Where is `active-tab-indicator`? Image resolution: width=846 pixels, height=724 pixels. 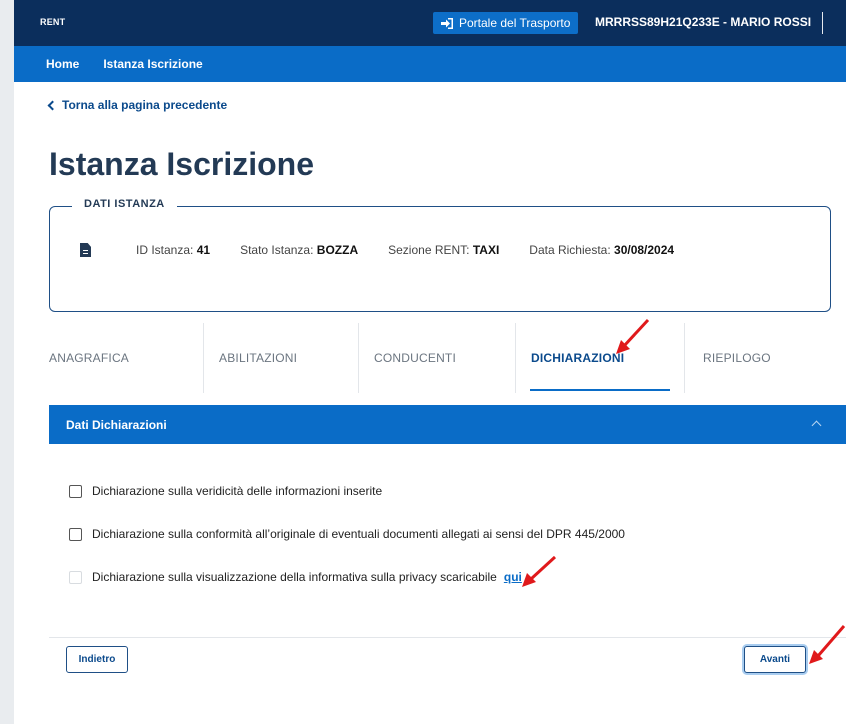 active-tab-indicator is located at coordinates (600, 390).